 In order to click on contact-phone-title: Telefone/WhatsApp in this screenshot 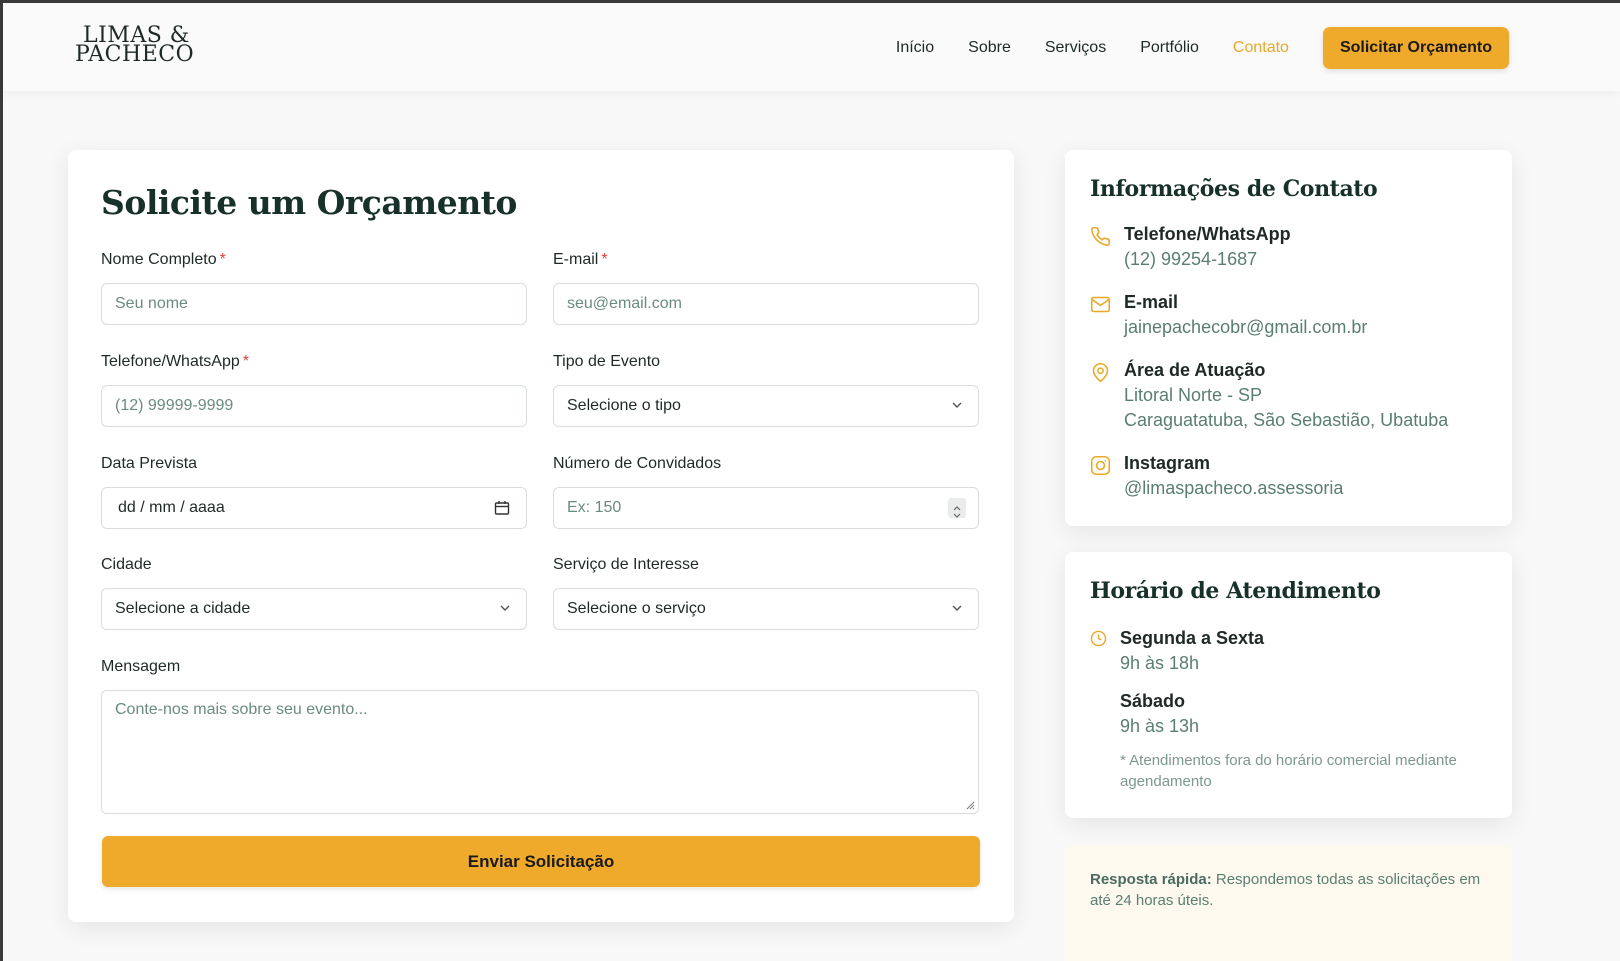, I will do `click(1207, 234)`.